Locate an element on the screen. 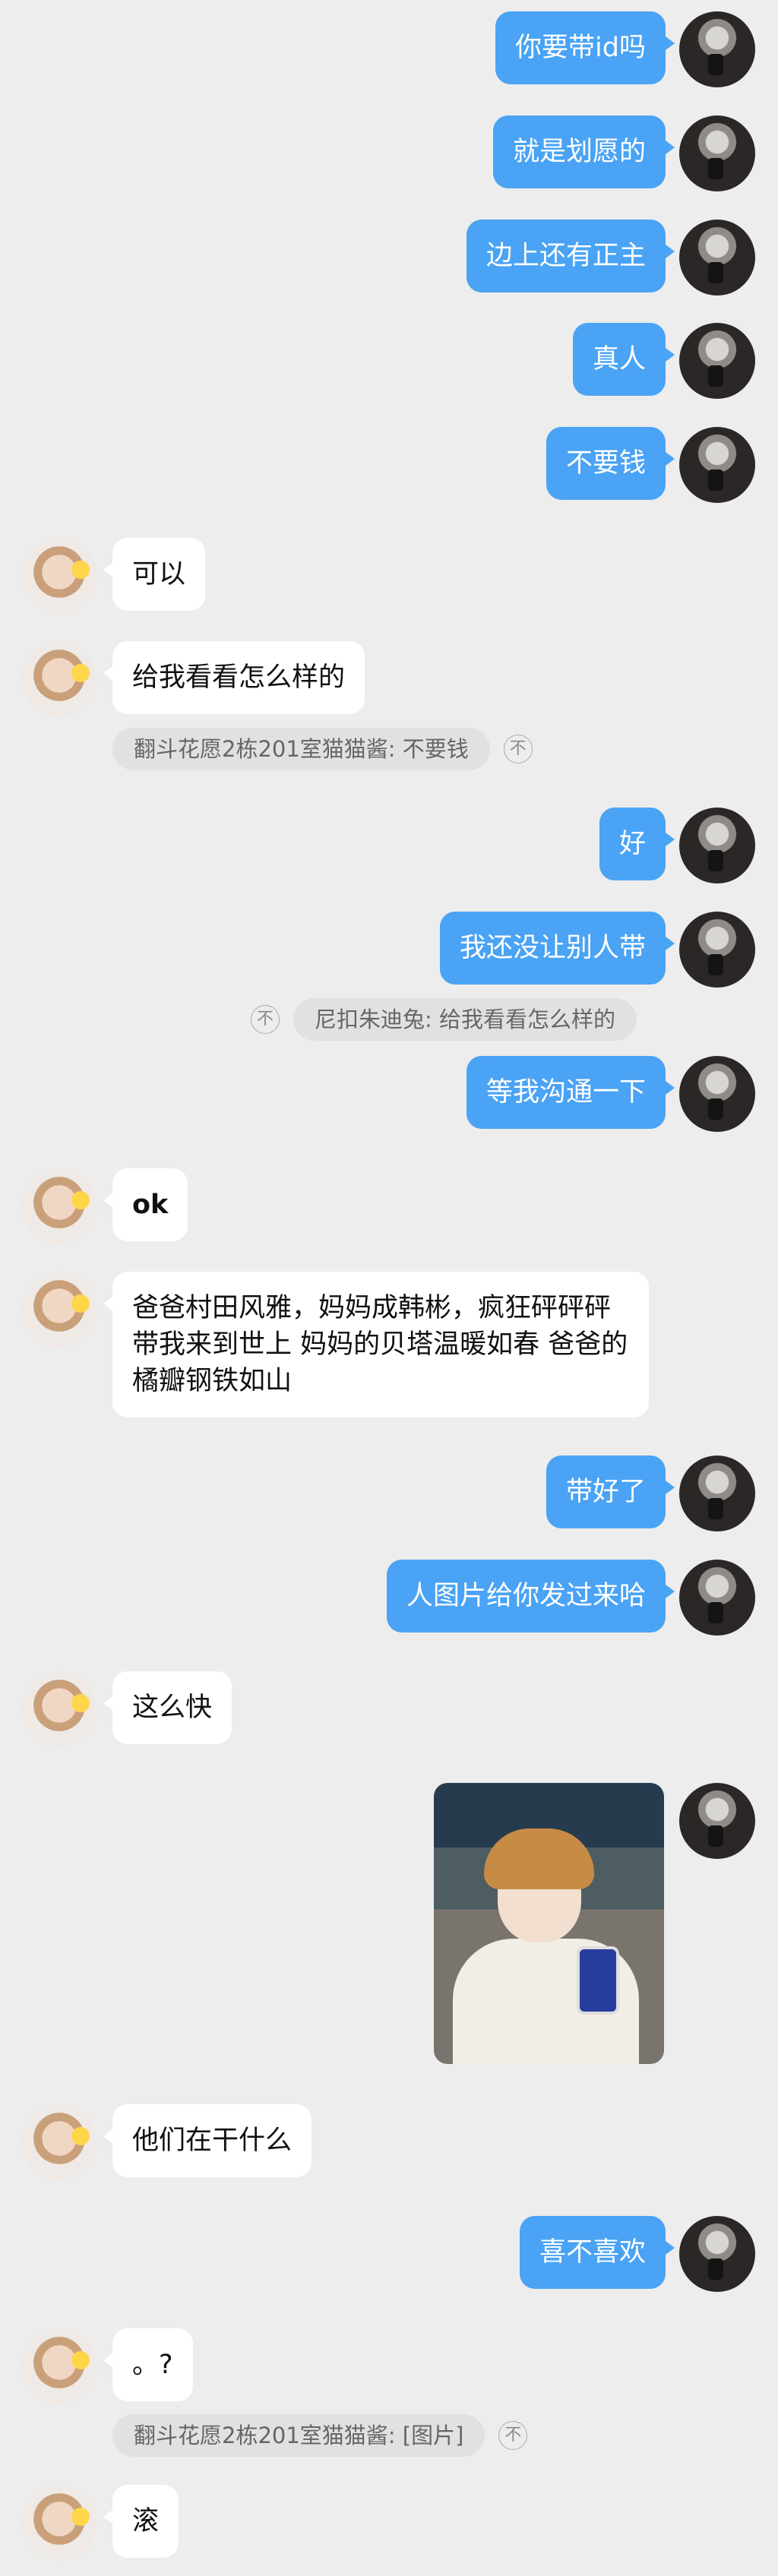 This screenshot has height=2576, width=778. message-bubble-other: 可以 is located at coordinates (154, 574).